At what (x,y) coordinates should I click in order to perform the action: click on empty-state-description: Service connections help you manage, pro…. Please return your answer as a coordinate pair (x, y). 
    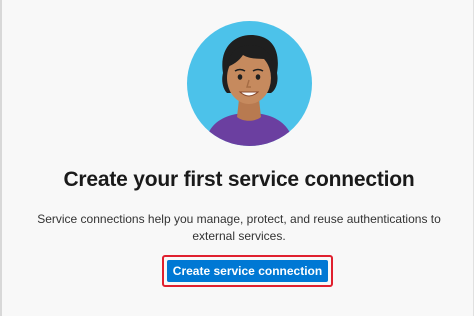
    Looking at the image, I should click on (239, 227).